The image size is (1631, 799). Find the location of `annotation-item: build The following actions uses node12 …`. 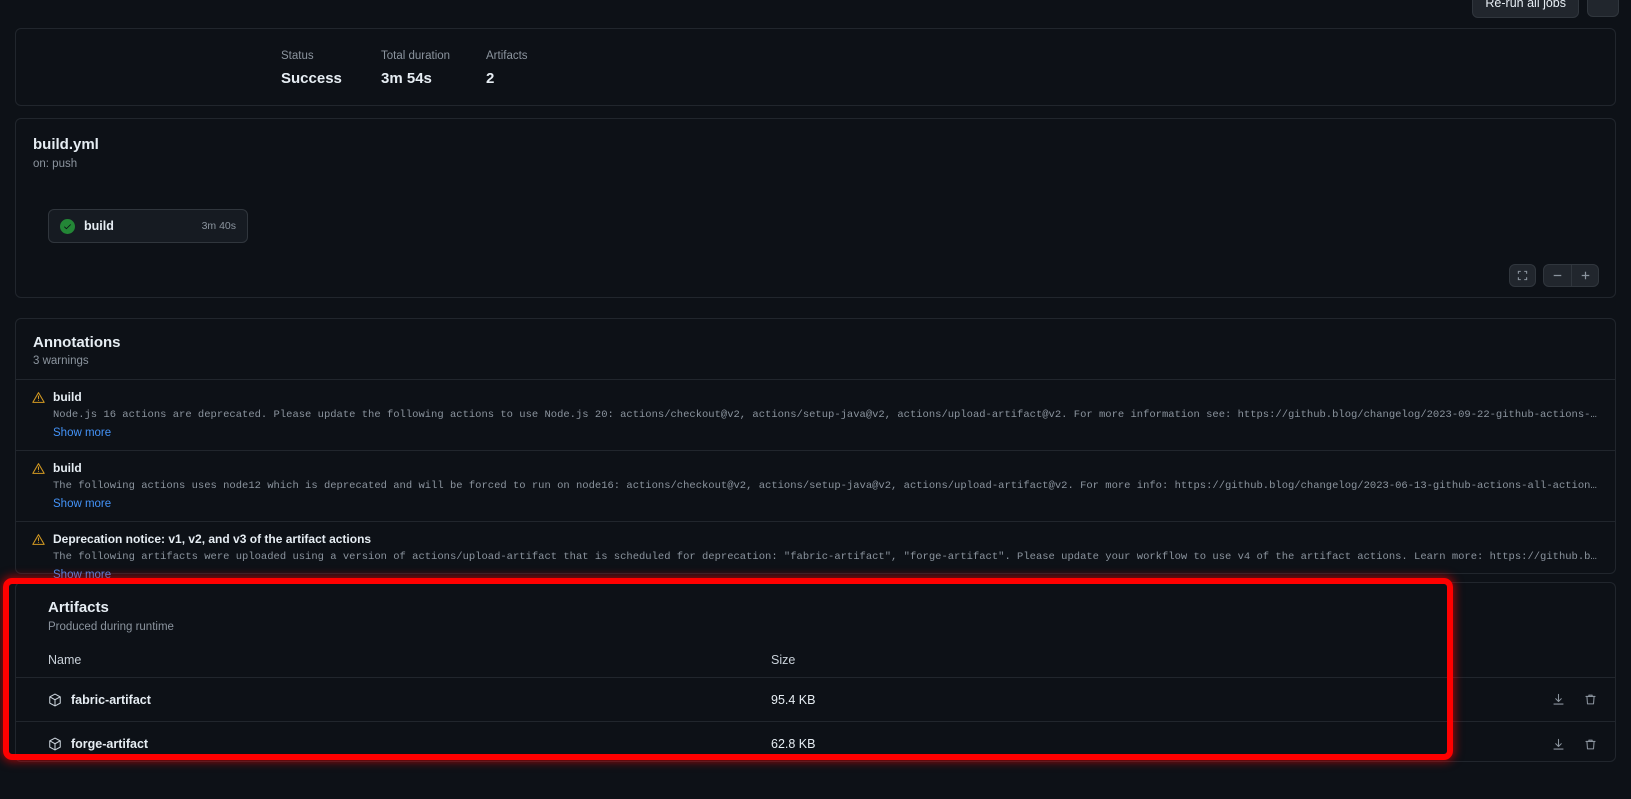

annotation-item: build The following actions uses node12 … is located at coordinates (815, 485).